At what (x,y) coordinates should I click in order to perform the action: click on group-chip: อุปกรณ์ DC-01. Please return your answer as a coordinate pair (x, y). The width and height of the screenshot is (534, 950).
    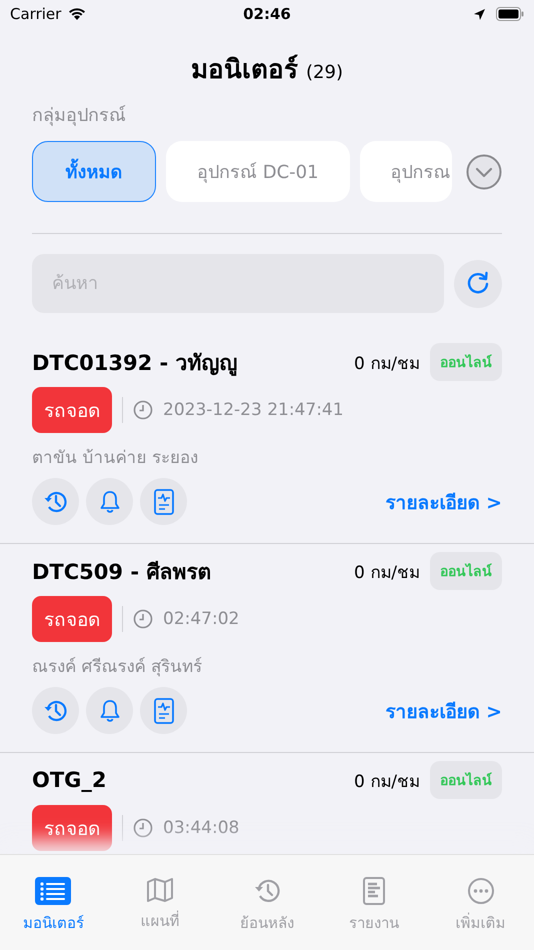
    Looking at the image, I should click on (258, 171).